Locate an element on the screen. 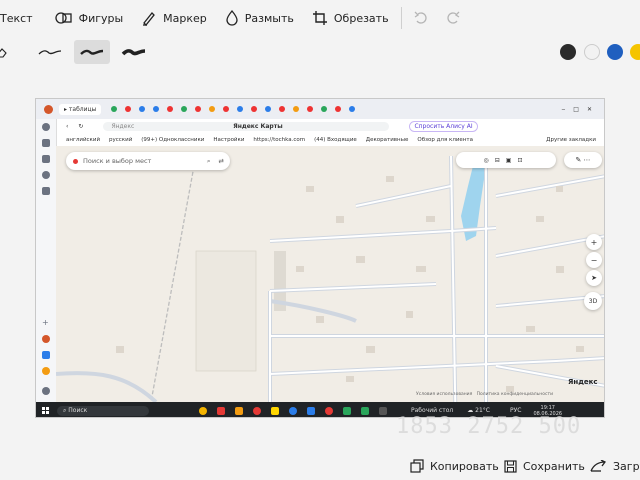  address-title: Яндекс Карты is located at coordinates (258, 126).